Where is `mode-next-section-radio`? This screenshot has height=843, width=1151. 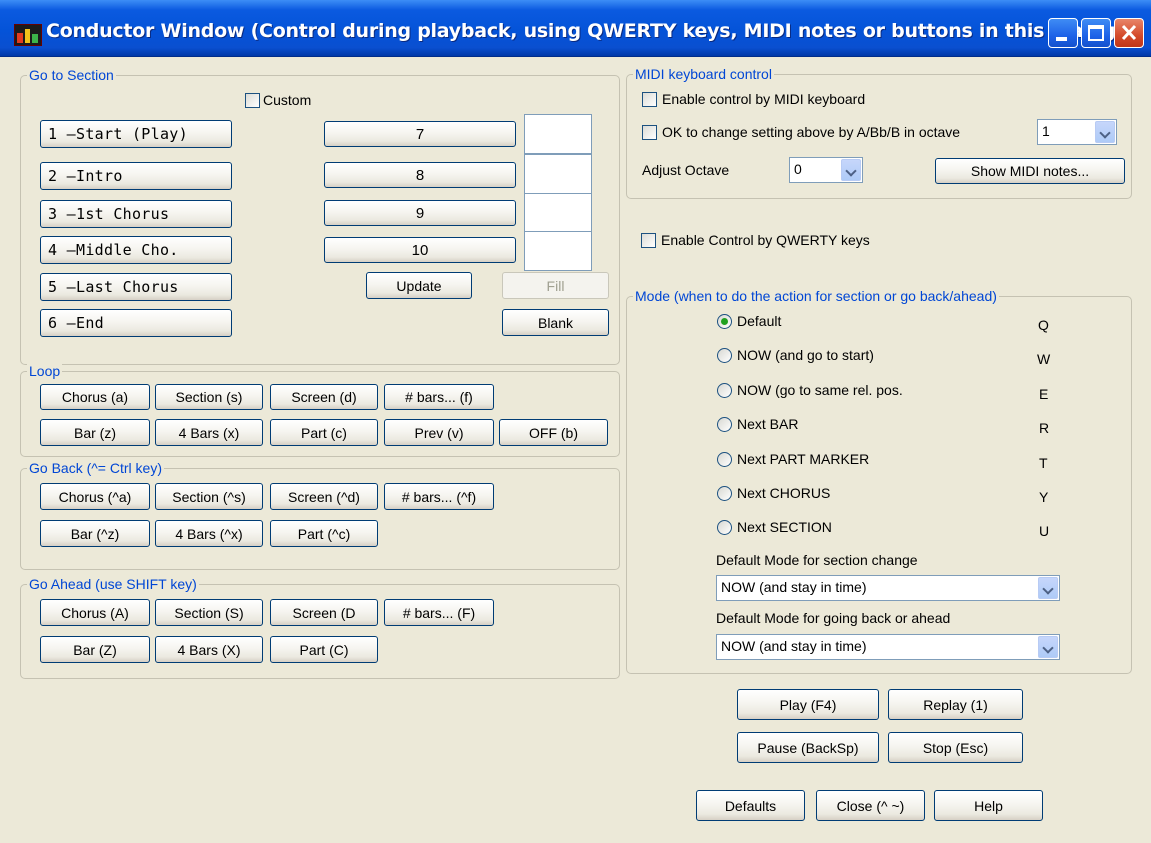 mode-next-section-radio is located at coordinates (724, 527).